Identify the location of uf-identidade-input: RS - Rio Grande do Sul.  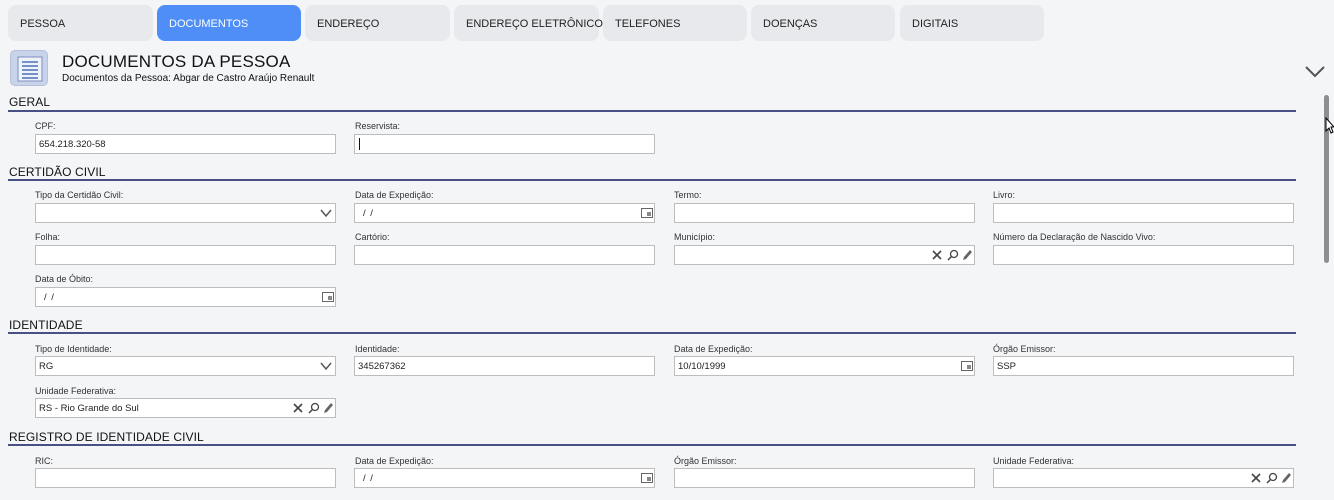
(185, 408).